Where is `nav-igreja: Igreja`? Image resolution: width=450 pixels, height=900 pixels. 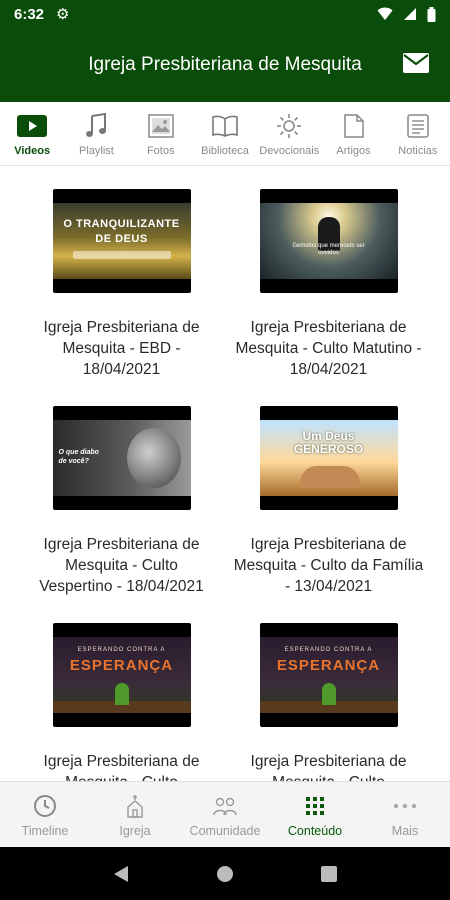
nav-igreja: Igreja is located at coordinates (135, 814).